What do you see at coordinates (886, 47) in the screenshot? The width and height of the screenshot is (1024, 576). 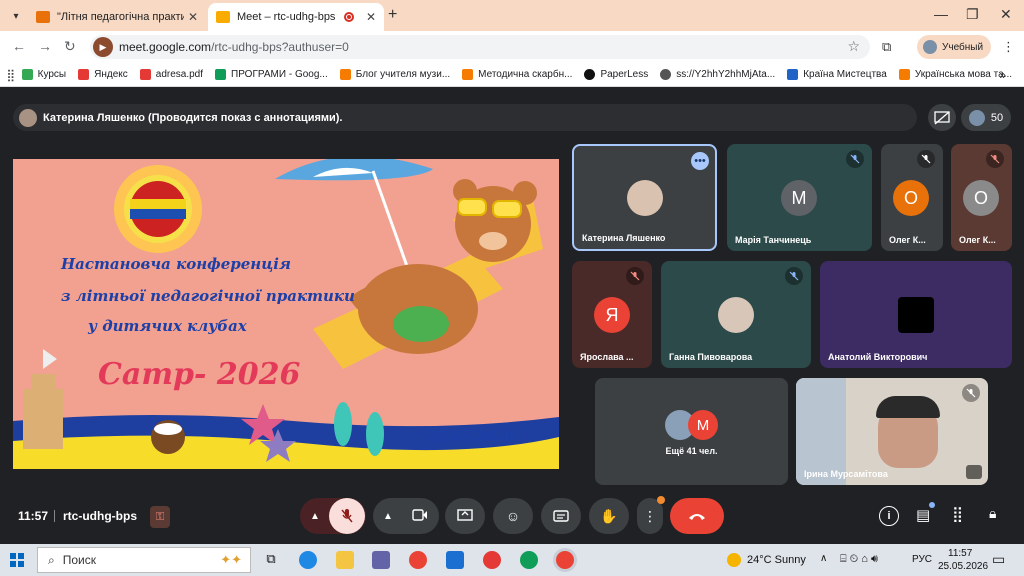 I see `extensions-icon: ⧉` at bounding box center [886, 47].